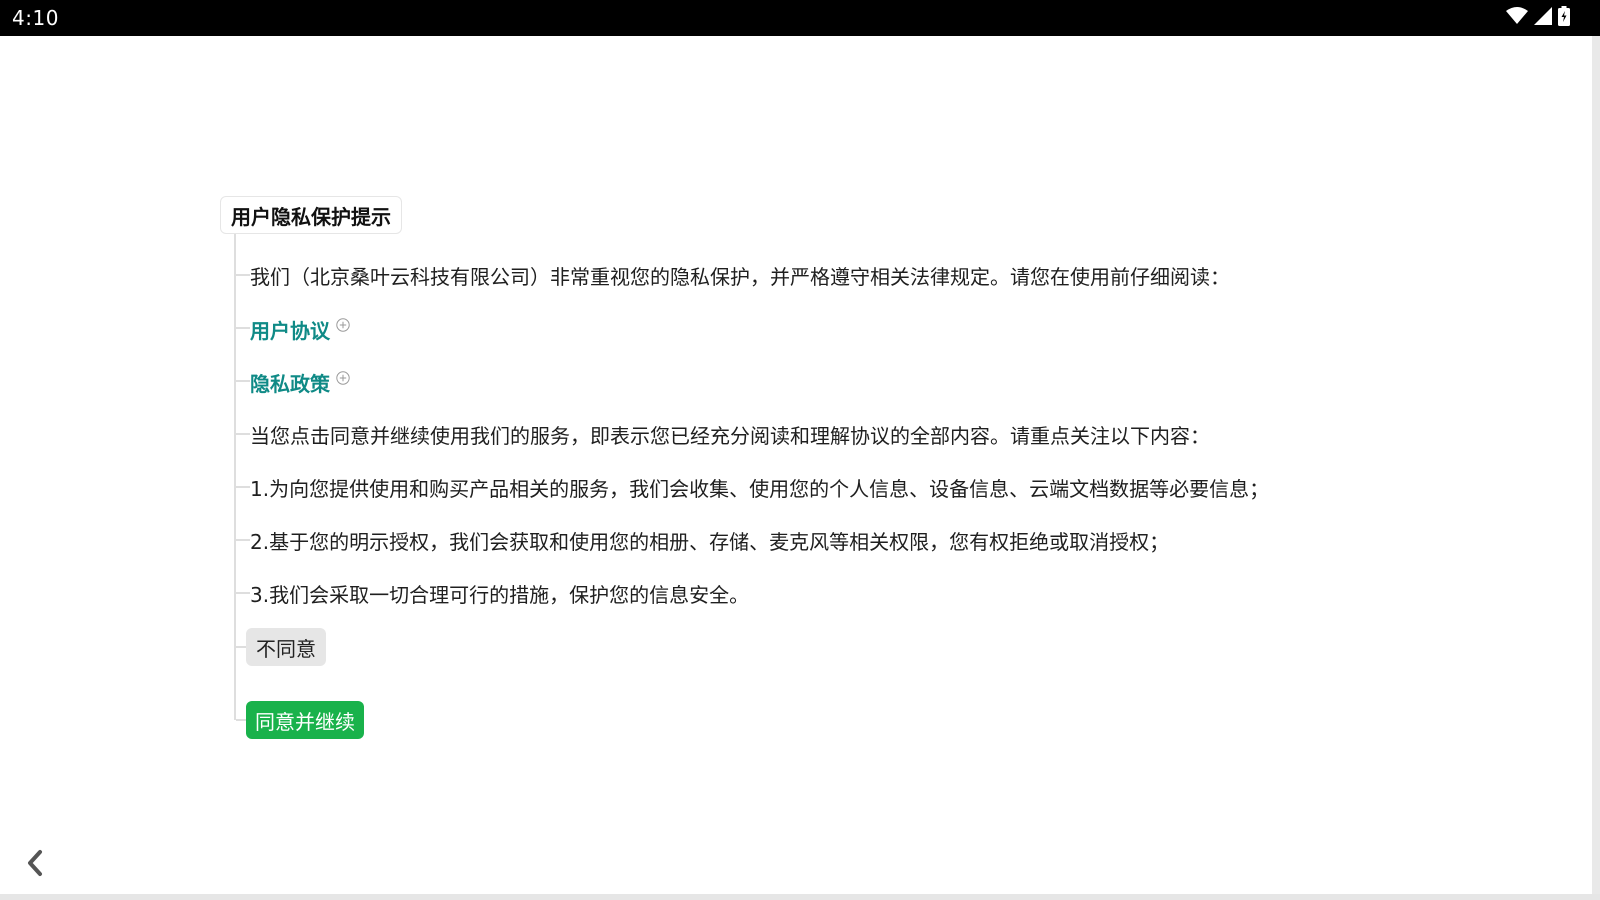 The image size is (1600, 900). I want to click on battery-icon, so click(1564, 18).